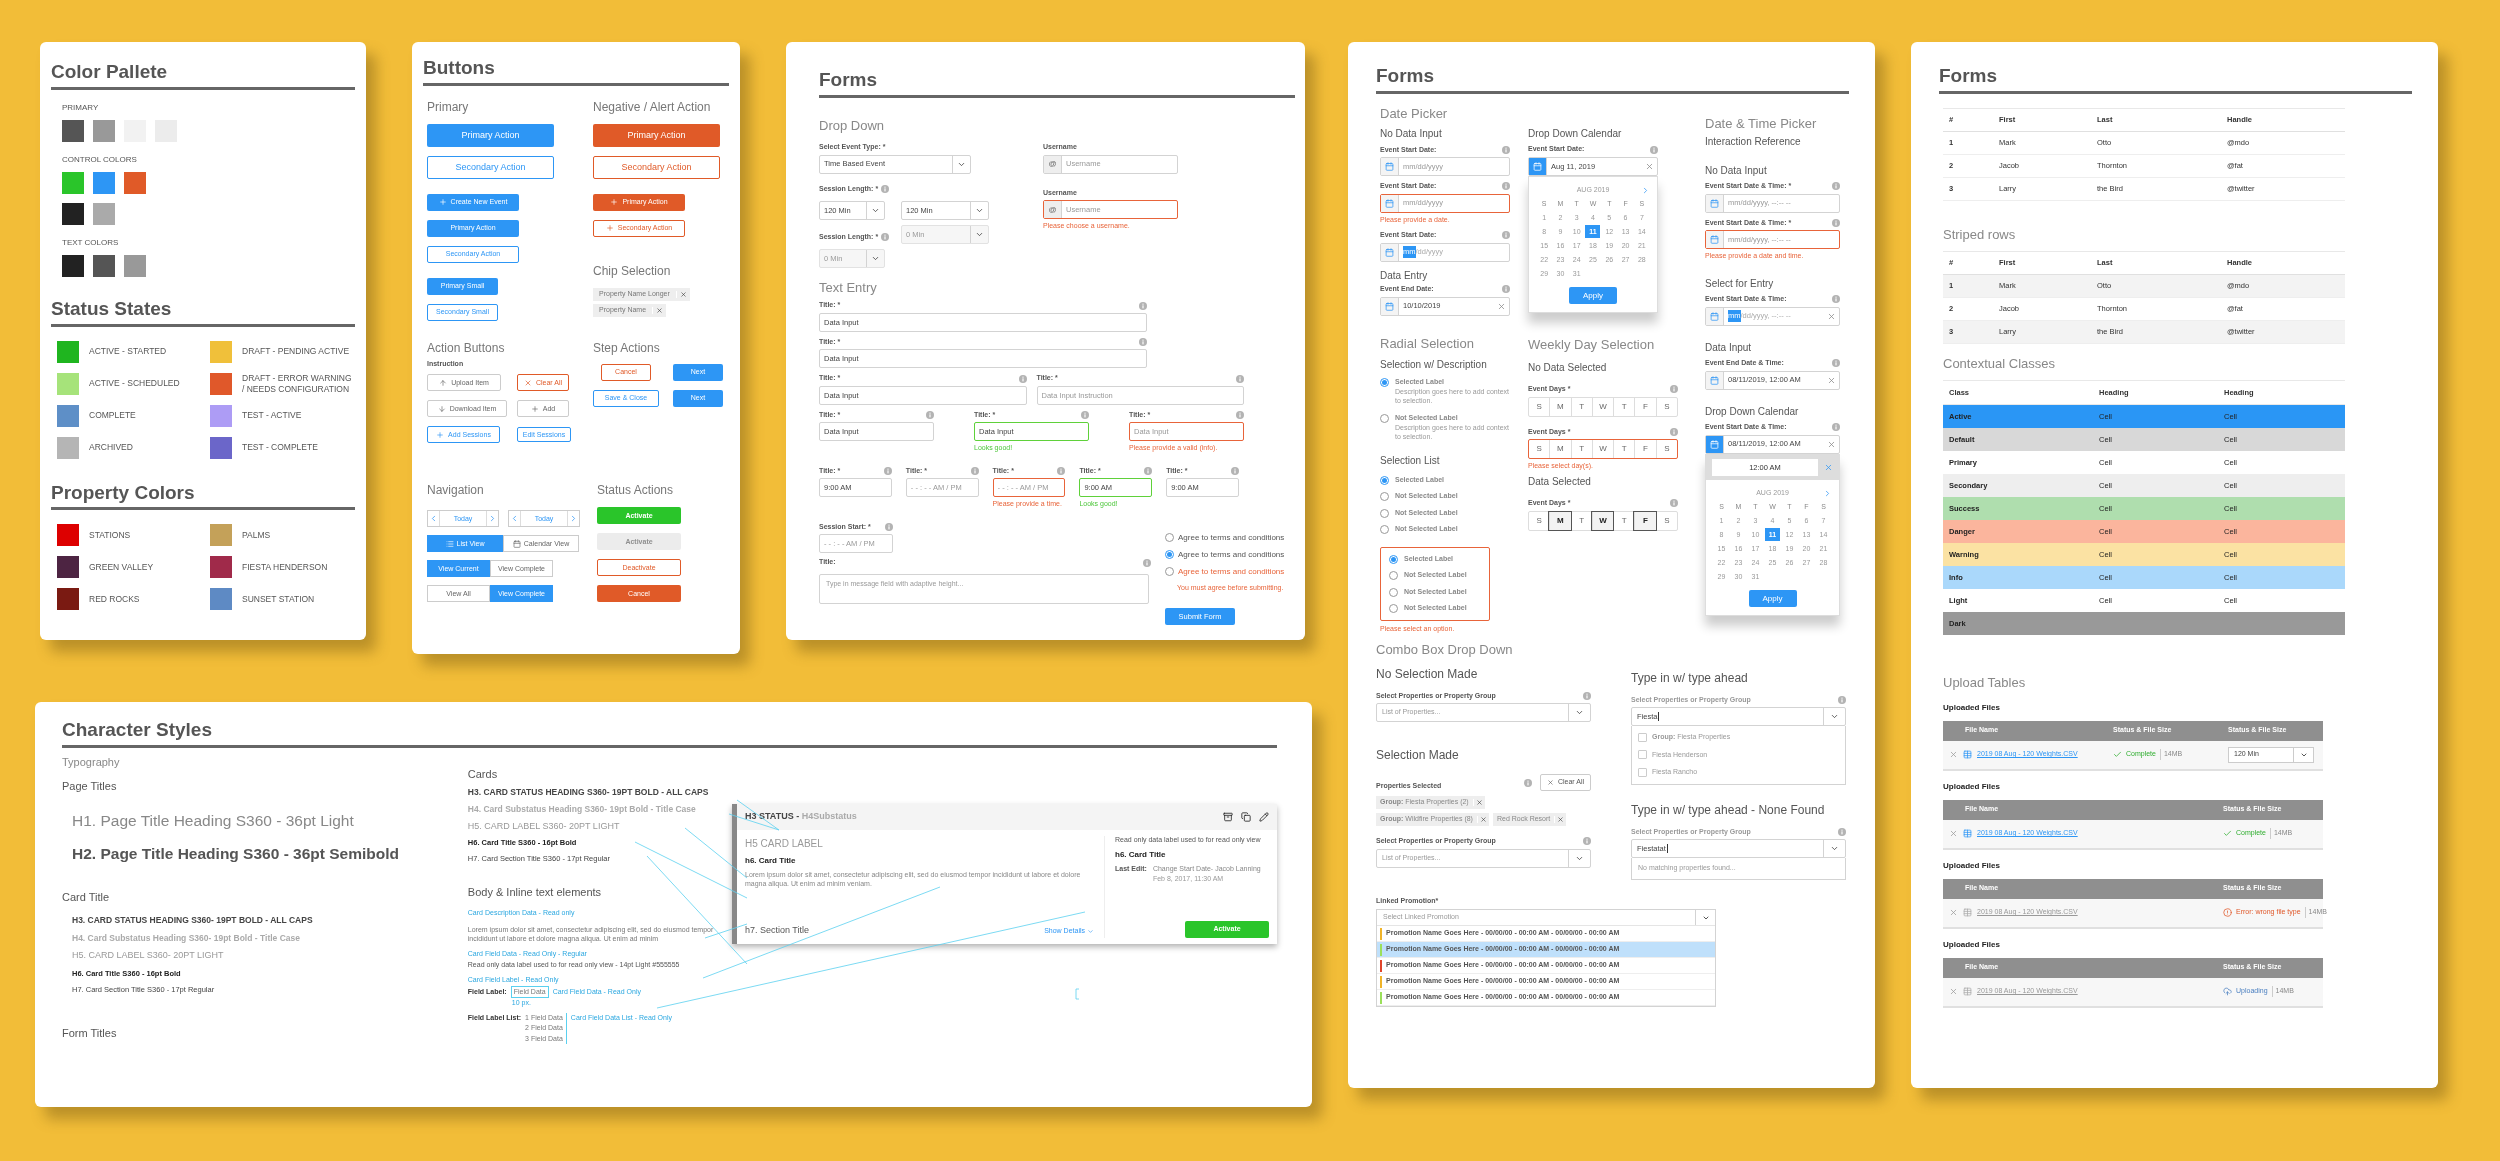 The height and width of the screenshot is (1161, 2500). Describe the element at coordinates (2227, 912) in the screenshot. I see `alert-icon` at that location.